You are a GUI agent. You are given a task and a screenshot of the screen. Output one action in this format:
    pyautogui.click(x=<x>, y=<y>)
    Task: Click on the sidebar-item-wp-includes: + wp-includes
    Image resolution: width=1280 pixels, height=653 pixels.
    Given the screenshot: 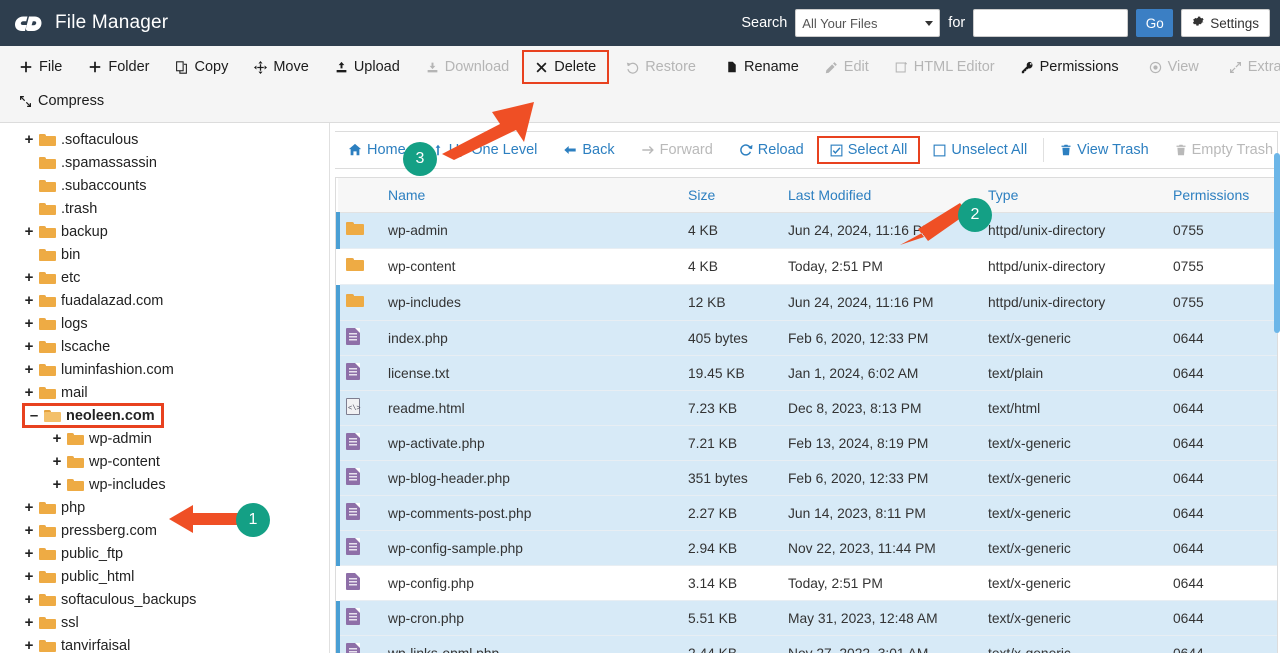 What is the action you would take?
    pyautogui.click(x=164, y=484)
    